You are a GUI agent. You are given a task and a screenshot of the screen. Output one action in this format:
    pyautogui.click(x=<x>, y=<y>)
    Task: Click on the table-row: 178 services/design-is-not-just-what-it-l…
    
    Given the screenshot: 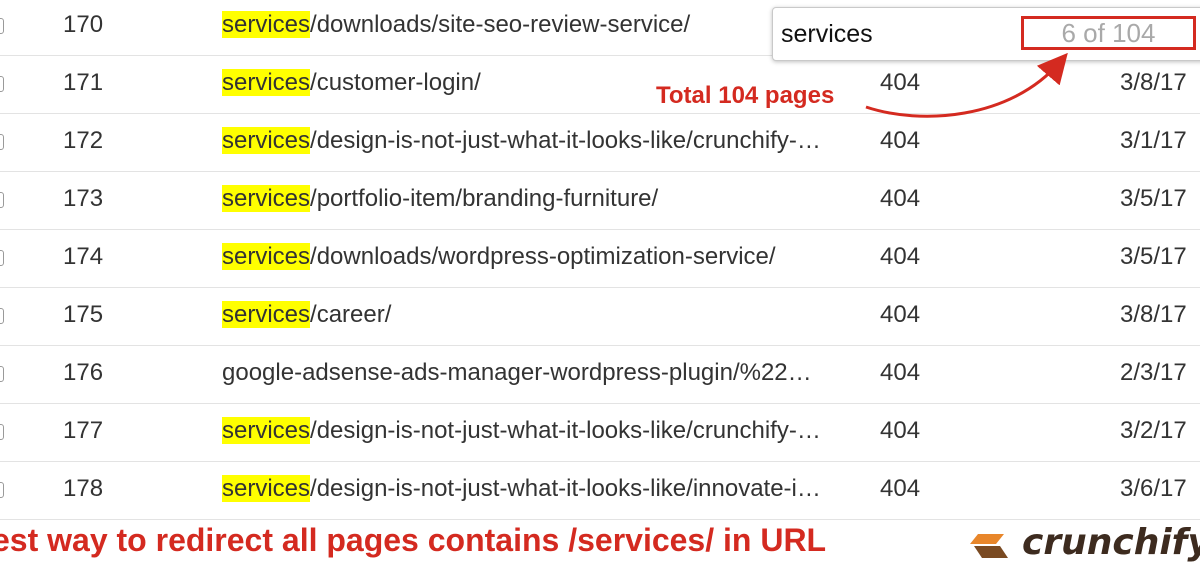 What is the action you would take?
    pyautogui.click(x=600, y=490)
    